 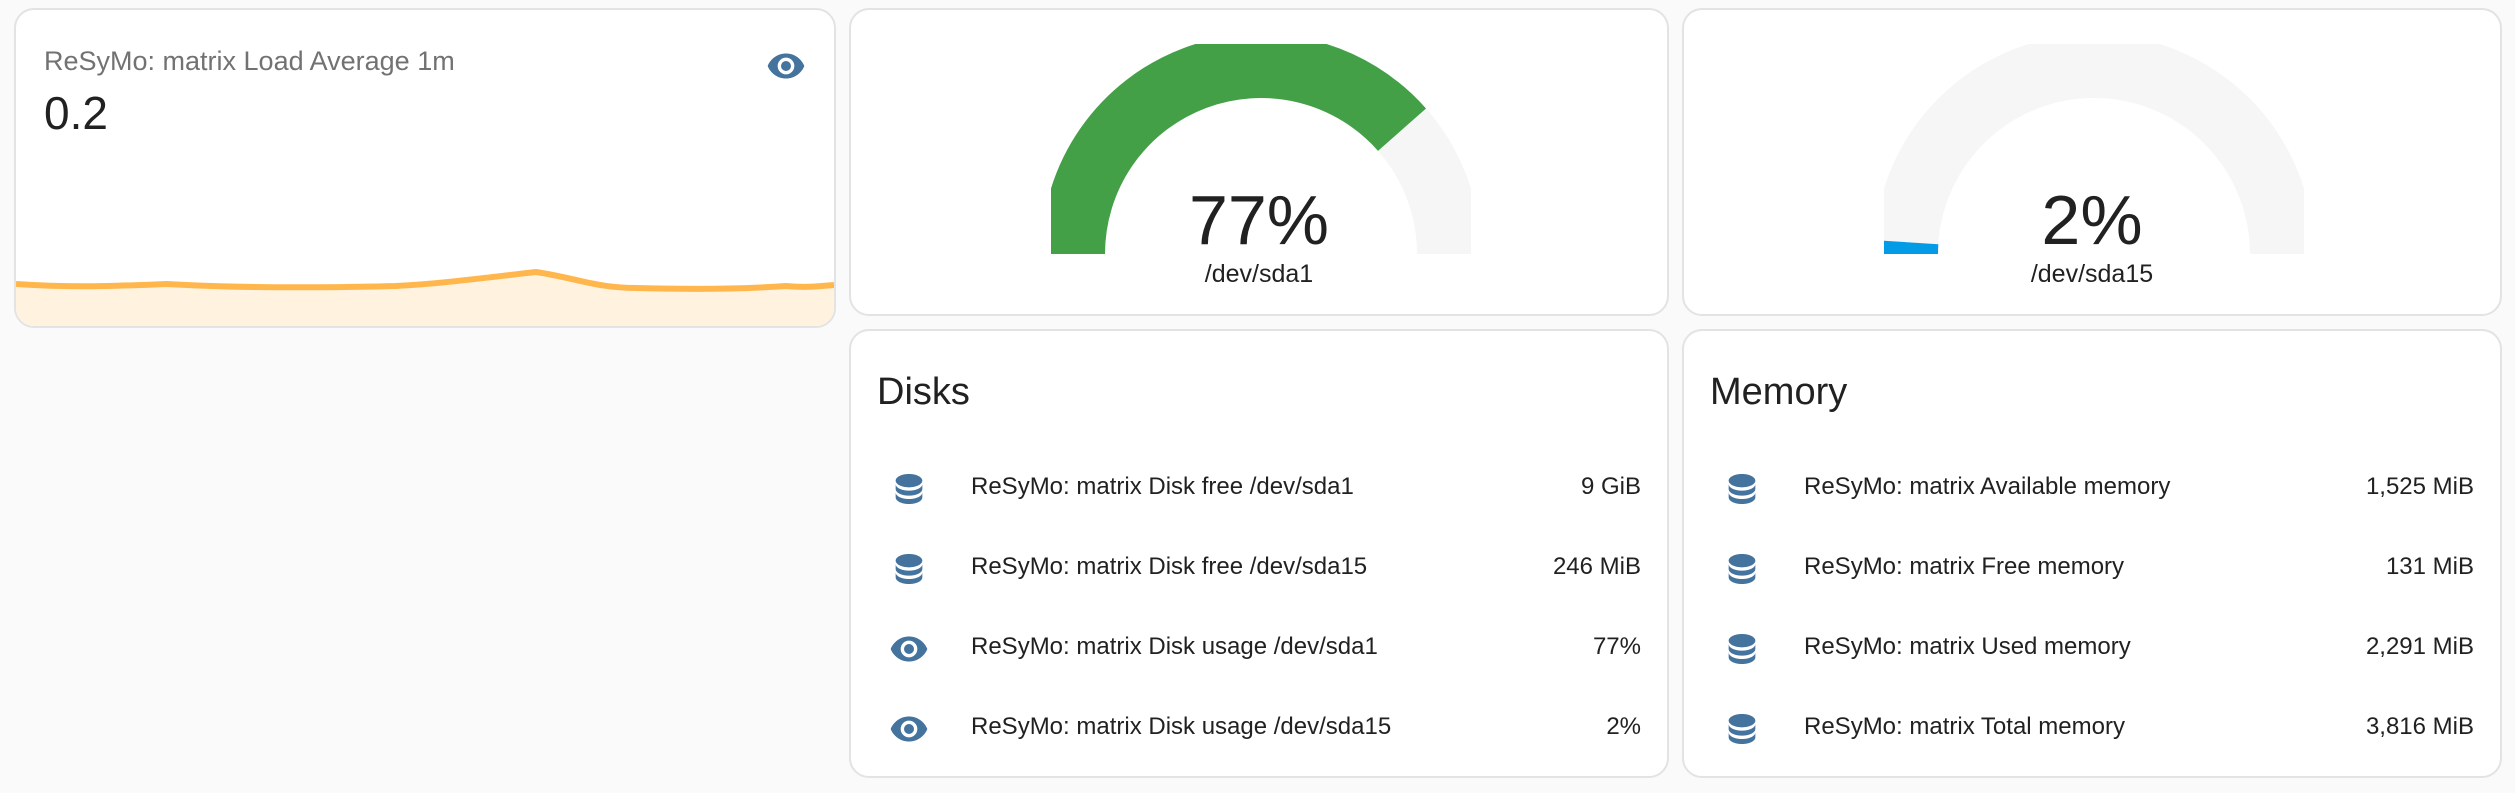 I want to click on entity-label: ReSyMo: matrix Total memory, so click(x=1964, y=726).